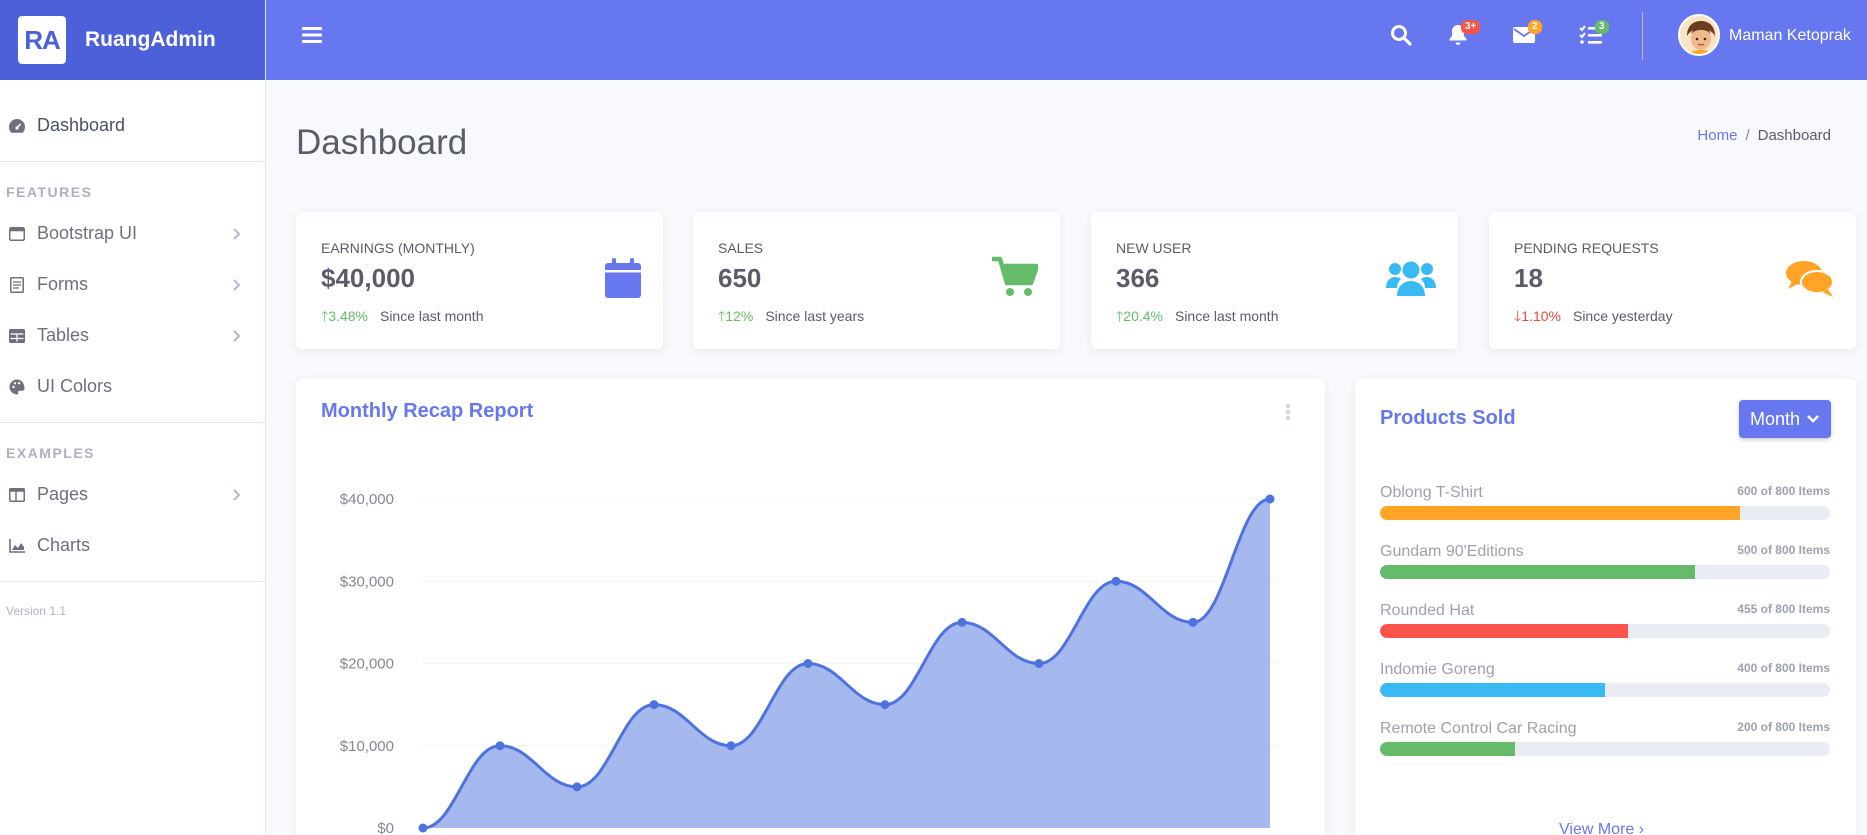 The width and height of the screenshot is (1867, 835). Describe the element at coordinates (1783, 491) in the screenshot. I see `product-count: 600 of 800 Items` at that location.